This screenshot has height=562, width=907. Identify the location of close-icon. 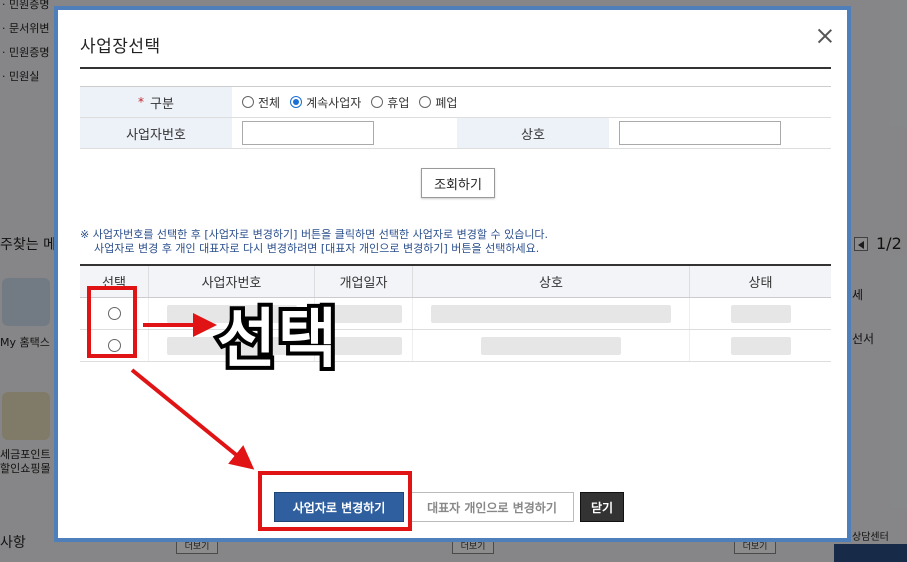
(825, 36).